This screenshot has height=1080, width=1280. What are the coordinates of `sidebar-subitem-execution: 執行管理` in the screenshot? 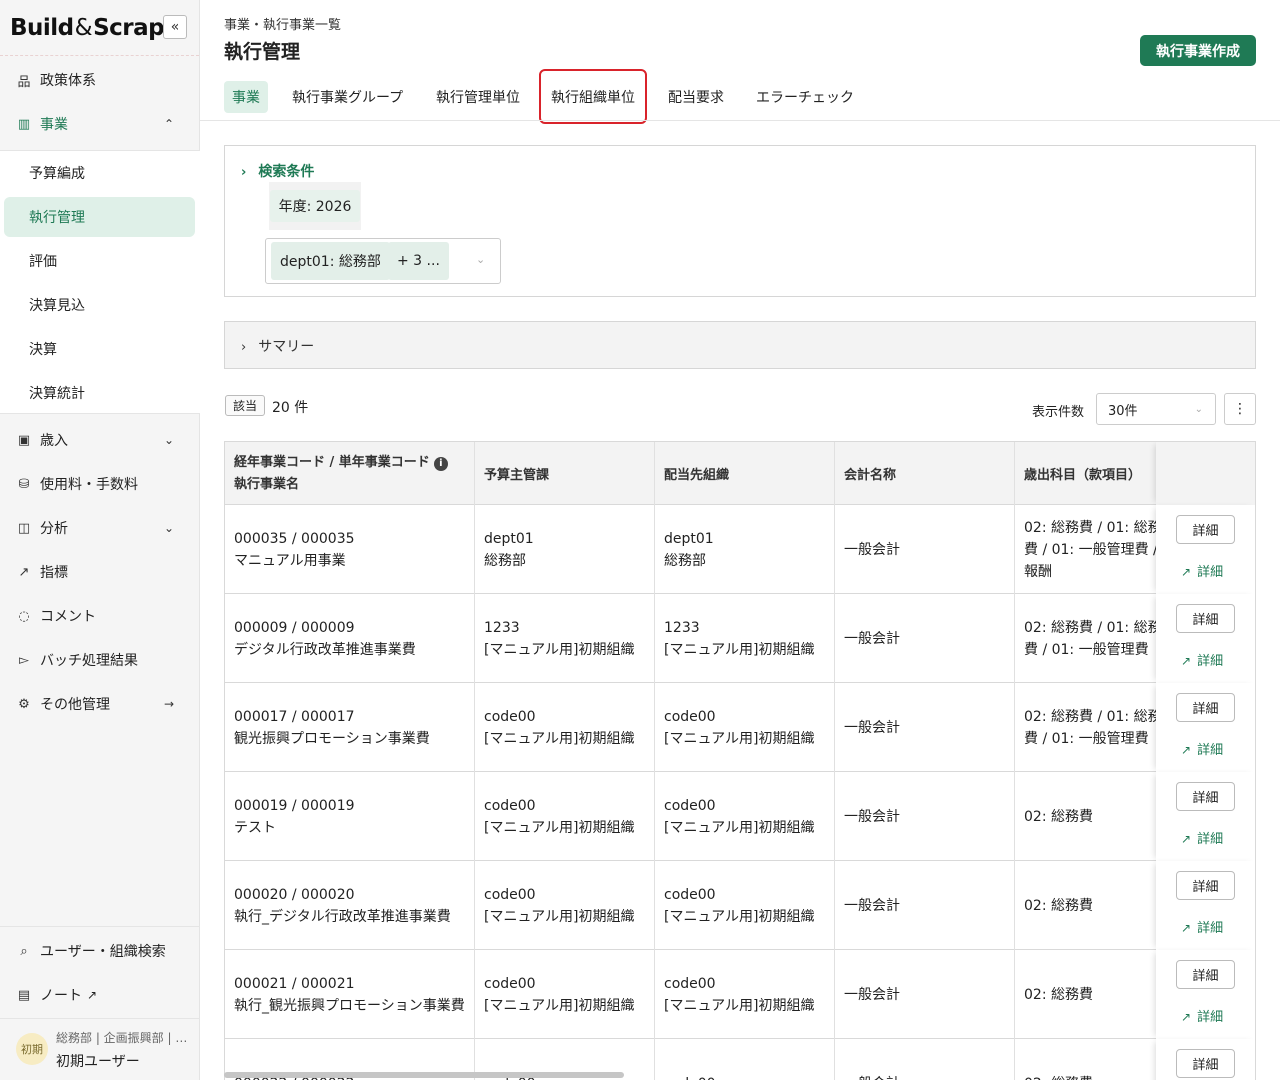 It's located at (99, 217).